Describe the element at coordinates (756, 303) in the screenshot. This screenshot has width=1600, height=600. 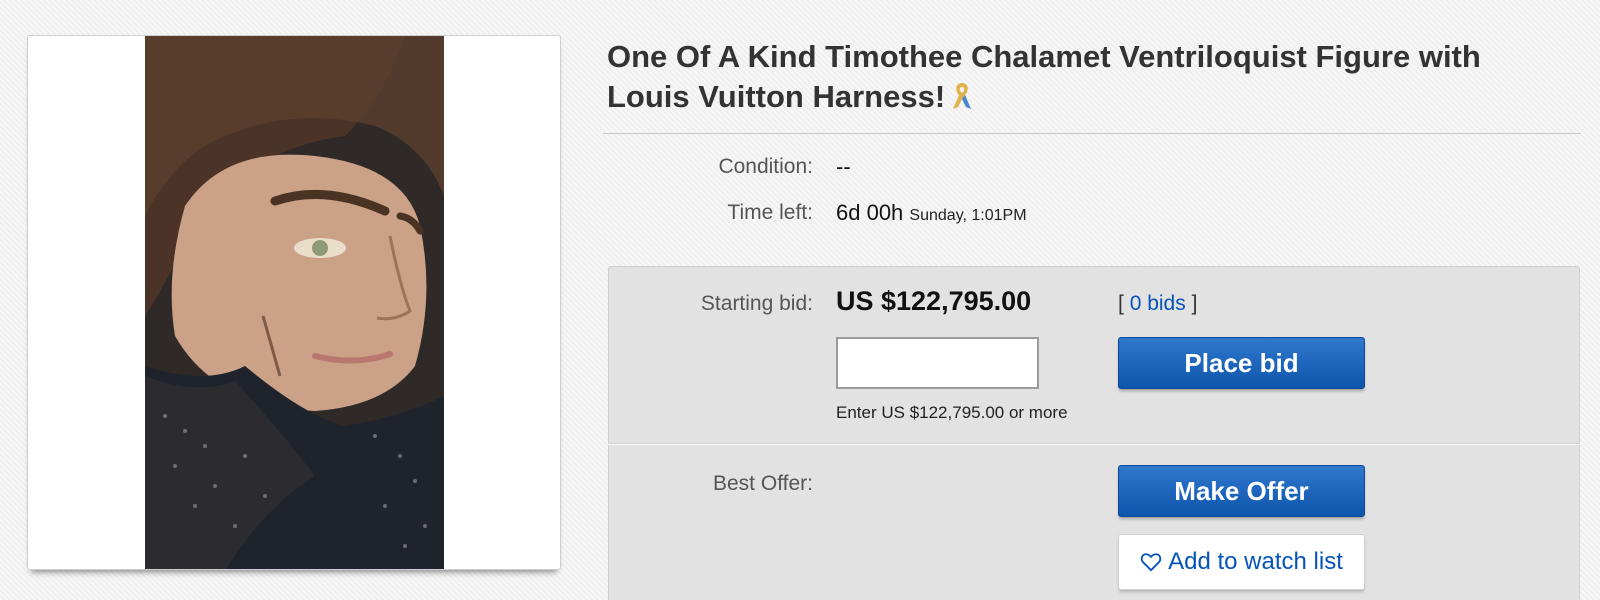
I see `starting-bid-label: Starting bid:` at that location.